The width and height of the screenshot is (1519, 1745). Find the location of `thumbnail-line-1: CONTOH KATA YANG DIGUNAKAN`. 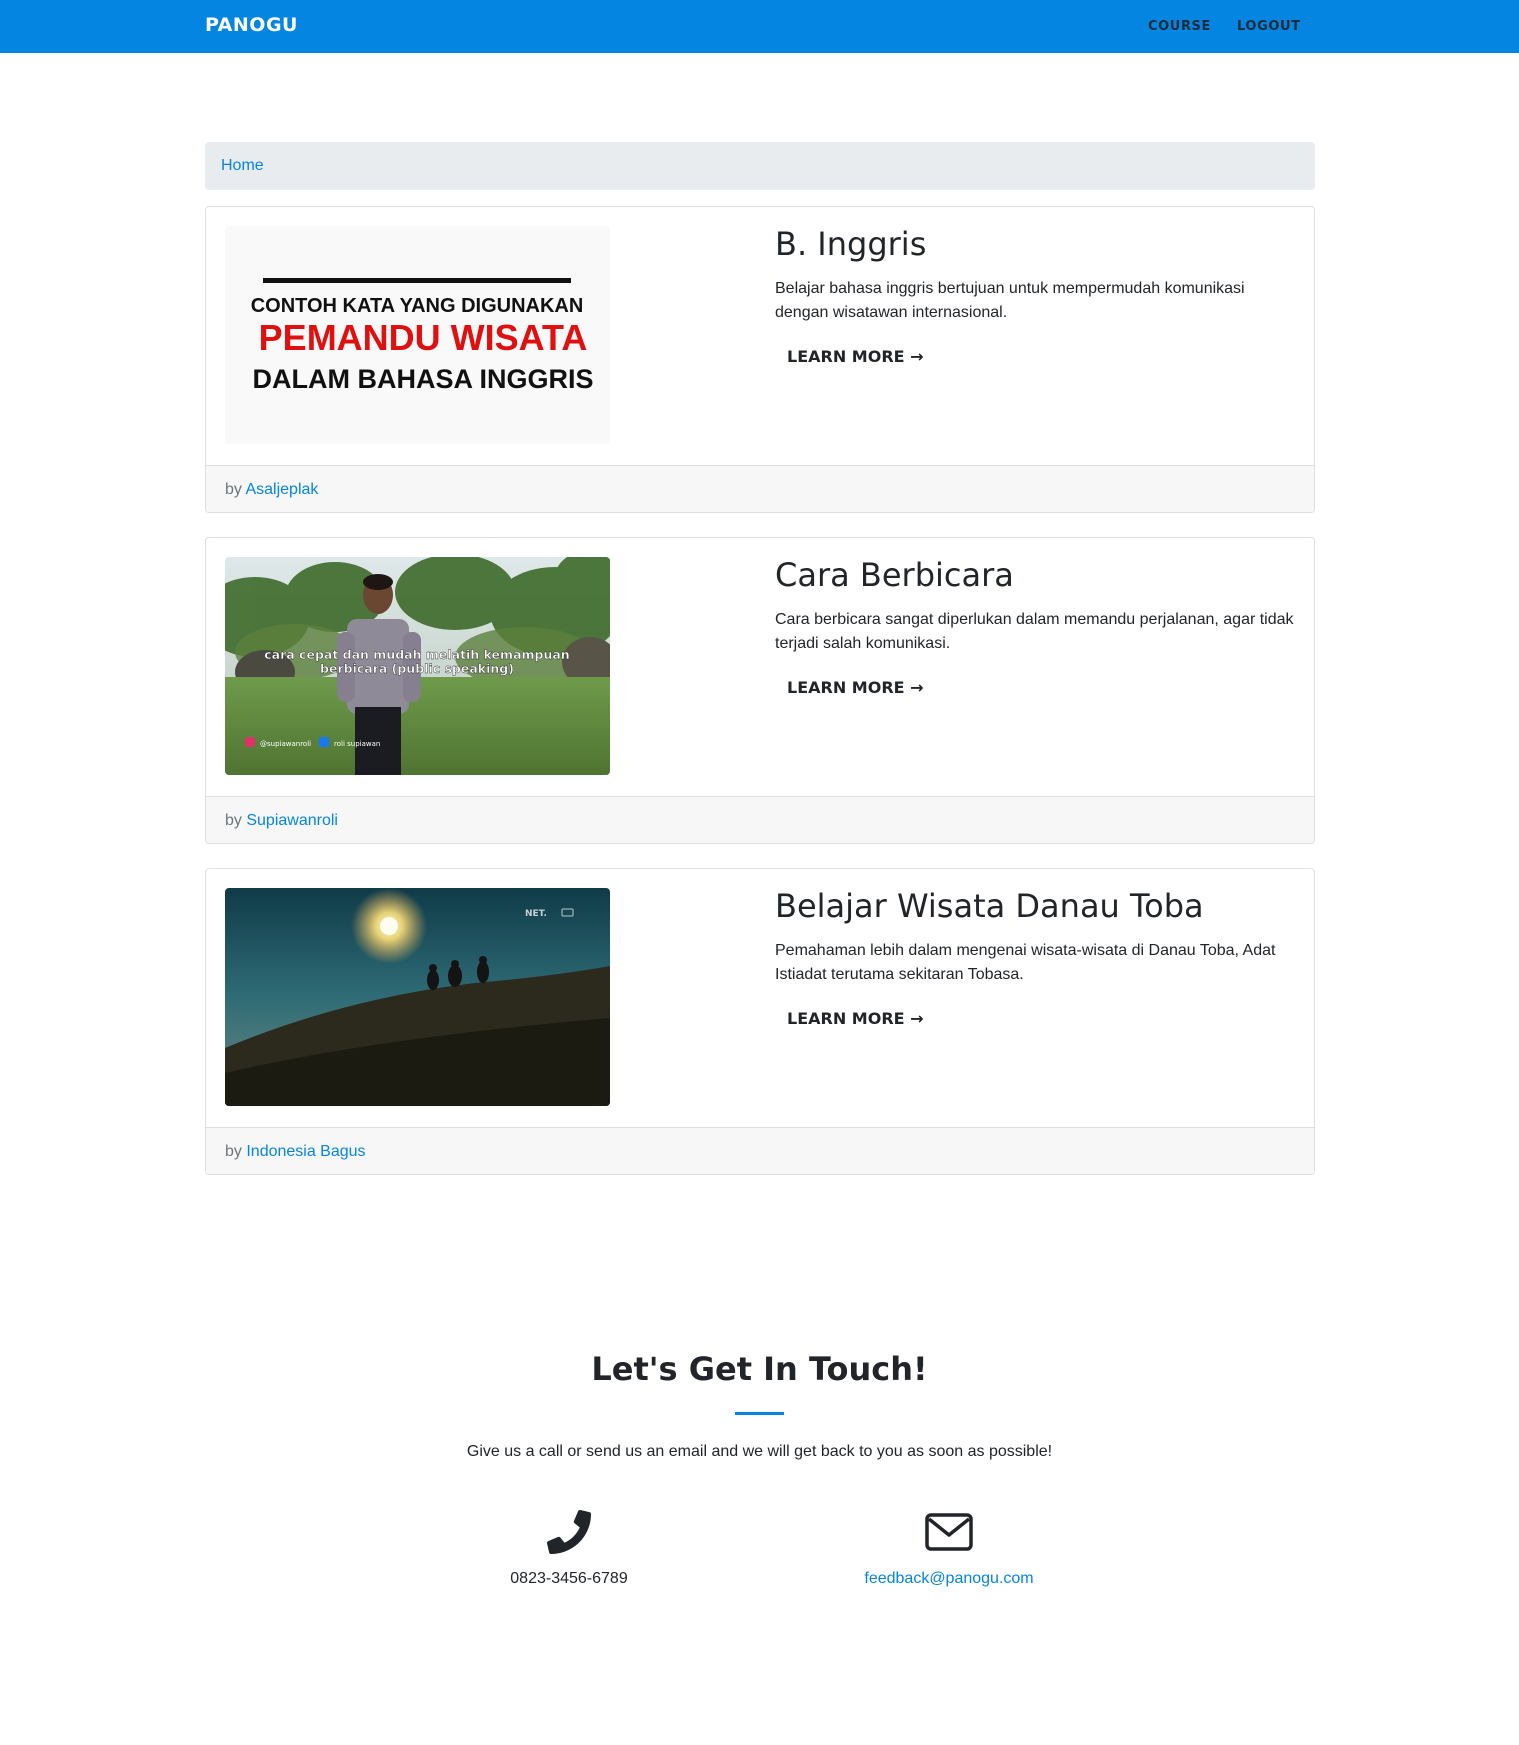

thumbnail-line-1: CONTOH KATA YANG DIGUNAKAN is located at coordinates (417, 306).